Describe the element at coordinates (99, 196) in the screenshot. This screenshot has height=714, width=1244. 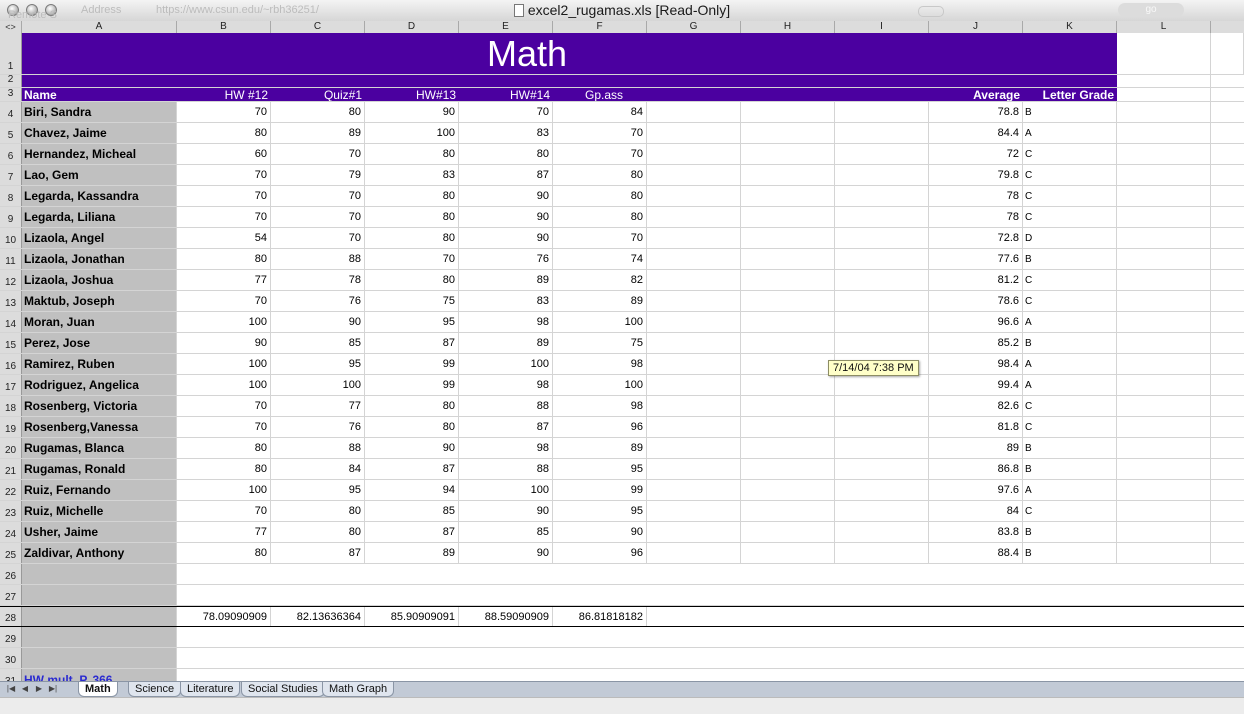
I see `student-name-cell: Legarda, Kassandra` at that location.